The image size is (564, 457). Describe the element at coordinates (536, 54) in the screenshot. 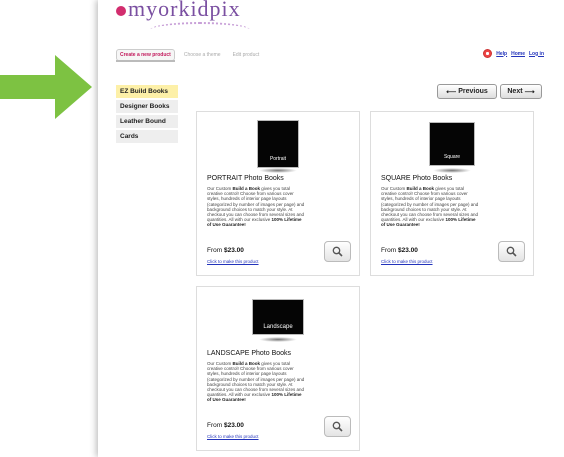

I see `login-link: Log in` at that location.